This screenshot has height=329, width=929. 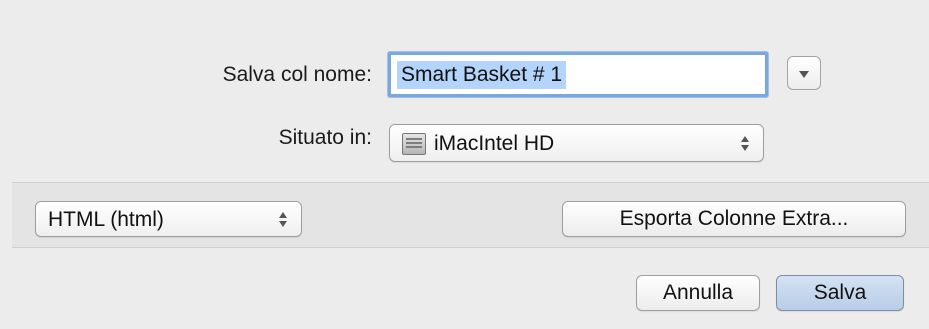 I want to click on expand-dialog-button, so click(x=804, y=73).